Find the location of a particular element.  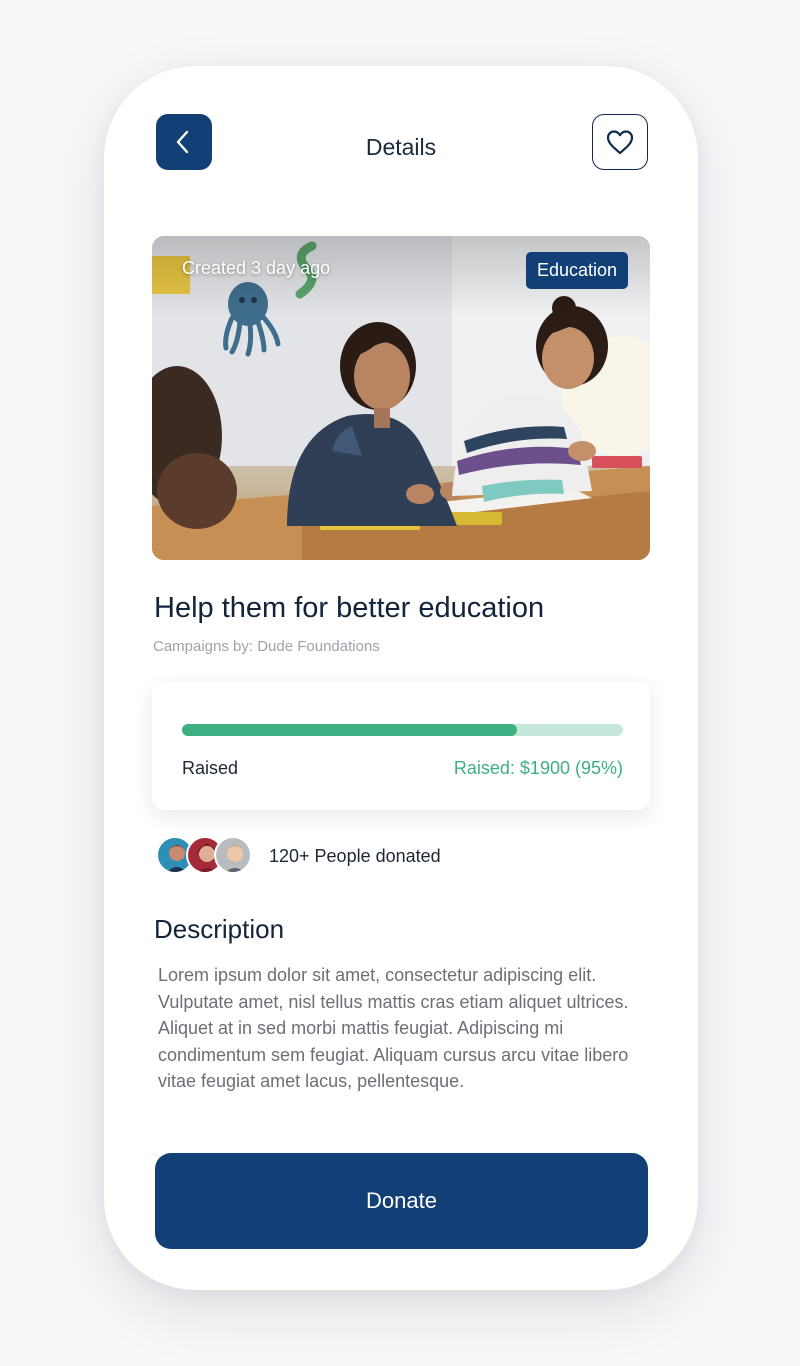

progress-track is located at coordinates (402, 730).